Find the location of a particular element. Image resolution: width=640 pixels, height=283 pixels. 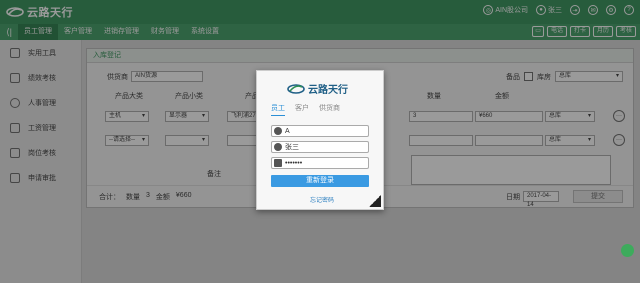

password-input: ••••••• is located at coordinates (320, 163).